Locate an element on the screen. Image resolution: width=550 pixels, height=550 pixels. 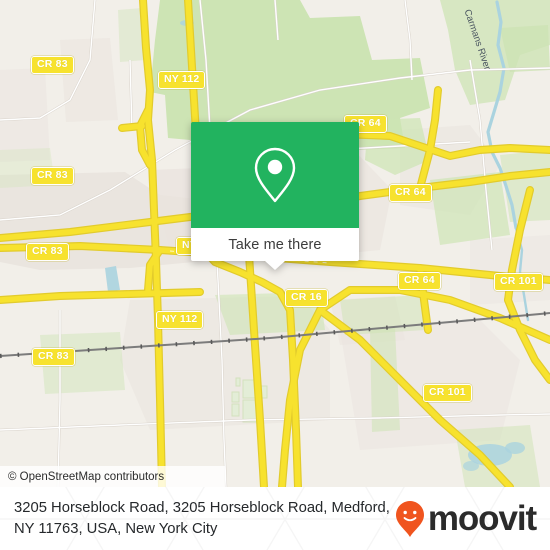
road-shield-ny112: NY 112 is located at coordinates (182, 80).